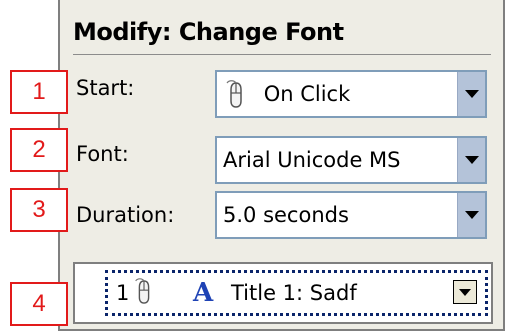  I want to click on font-A-icon: A, so click(203, 293).